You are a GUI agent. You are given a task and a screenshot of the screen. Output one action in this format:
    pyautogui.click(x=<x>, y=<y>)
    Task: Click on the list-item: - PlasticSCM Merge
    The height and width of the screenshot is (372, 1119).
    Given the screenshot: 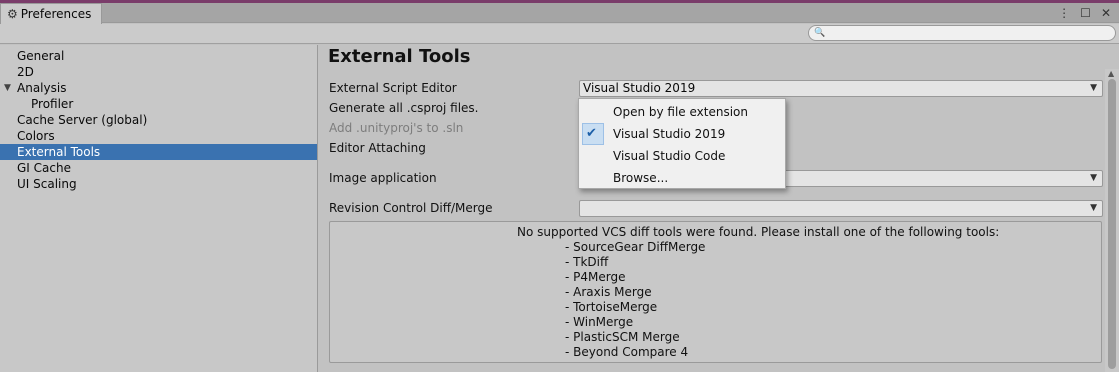 What is the action you would take?
    pyautogui.click(x=622, y=337)
    